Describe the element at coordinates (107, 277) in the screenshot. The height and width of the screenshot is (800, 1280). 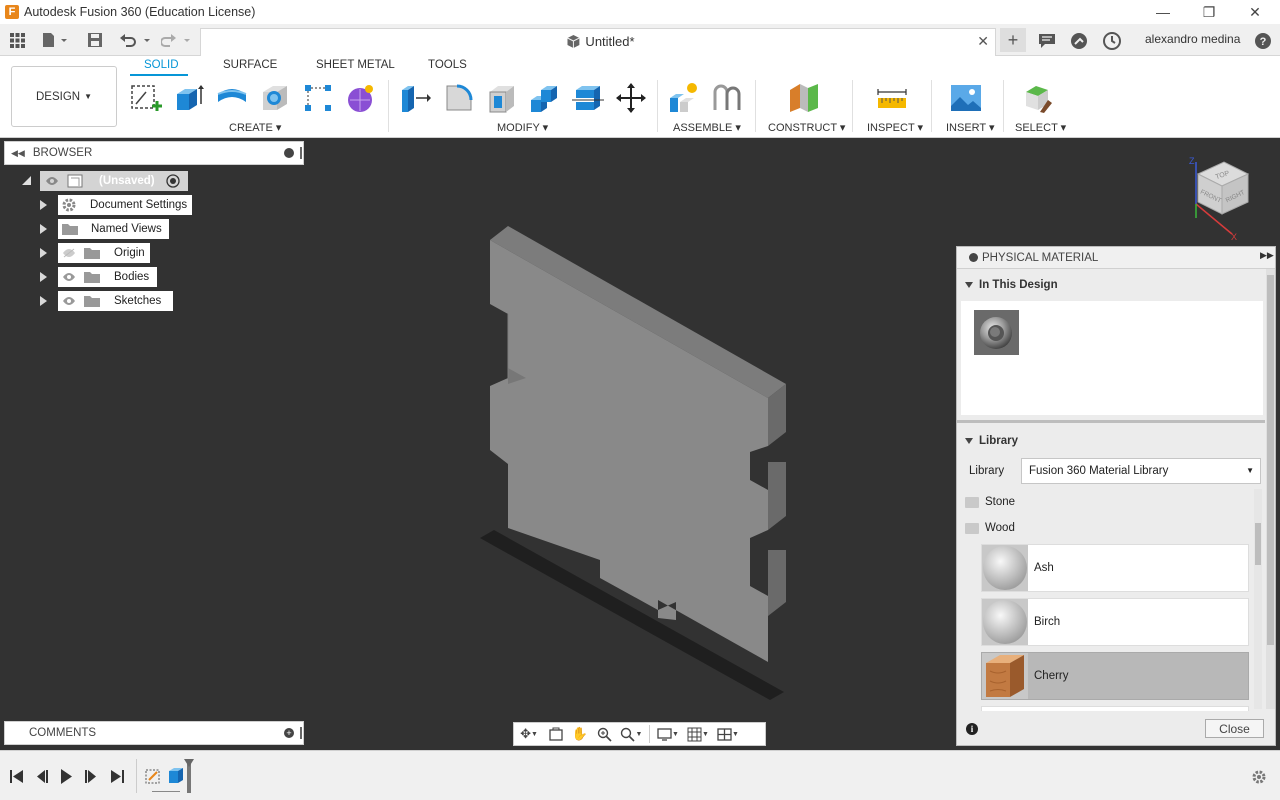
I see `browser-item-bodies: Bodies` at that location.